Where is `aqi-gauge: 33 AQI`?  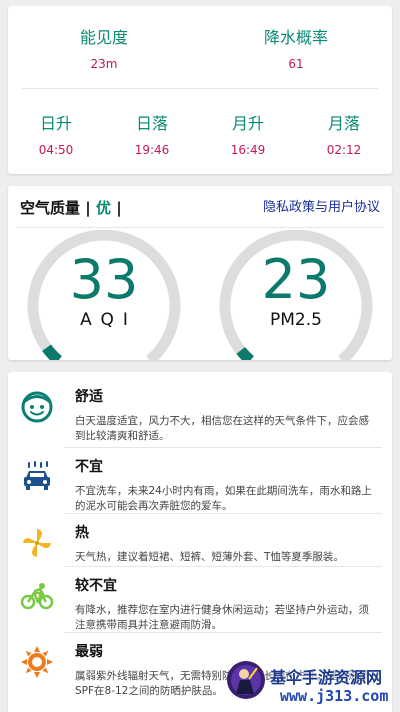
aqi-gauge: 33 AQI is located at coordinates (104, 294).